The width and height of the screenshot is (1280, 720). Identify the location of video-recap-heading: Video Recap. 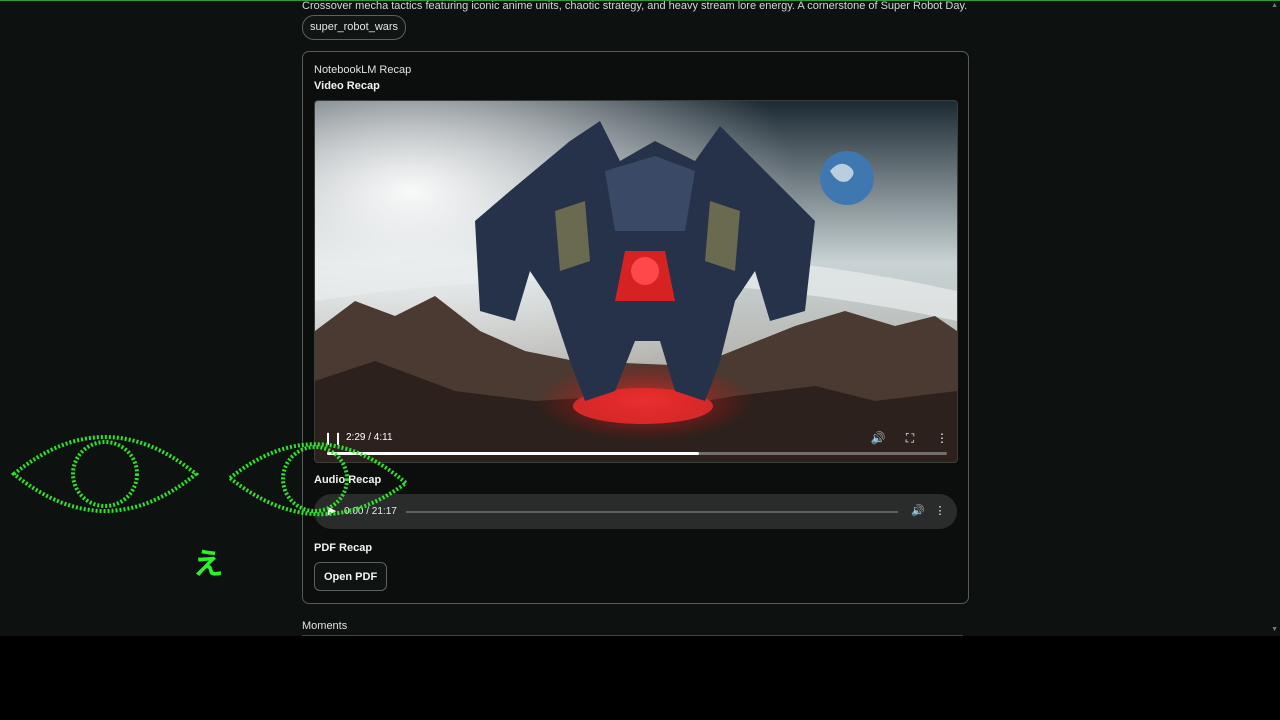
(347, 86).